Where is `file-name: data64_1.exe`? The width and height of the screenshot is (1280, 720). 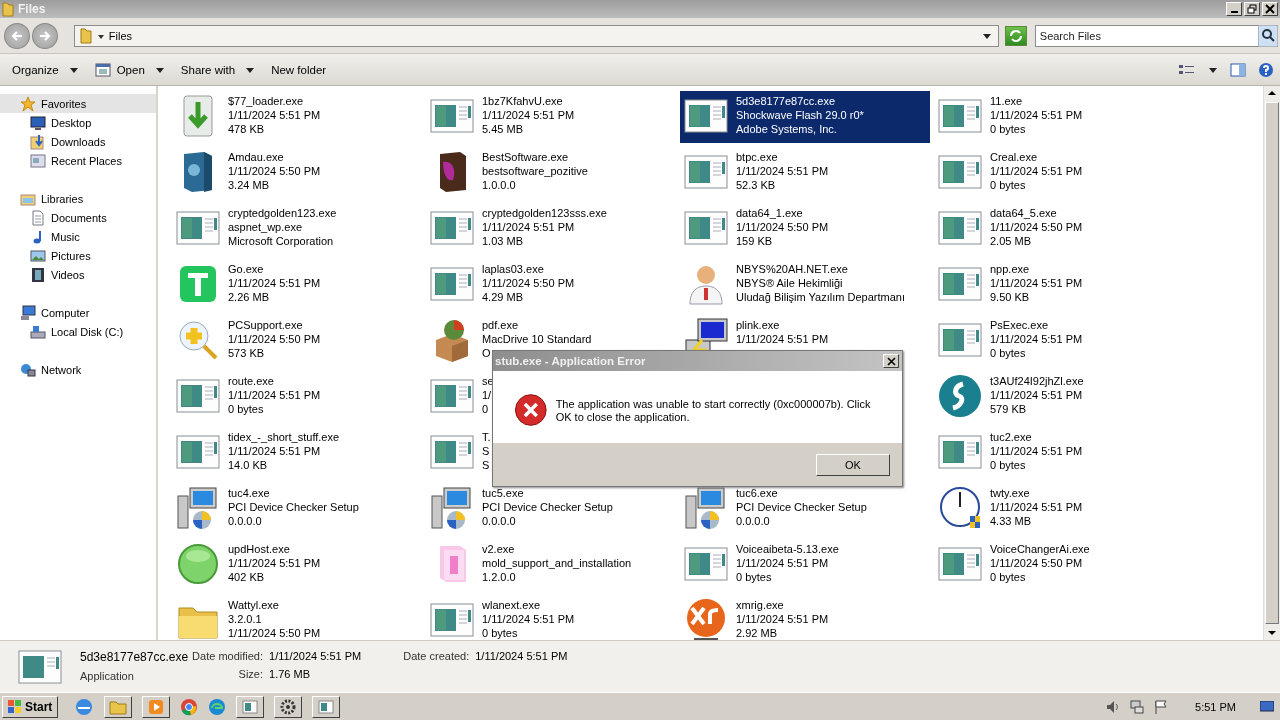 file-name: data64_1.exe is located at coordinates (769, 213).